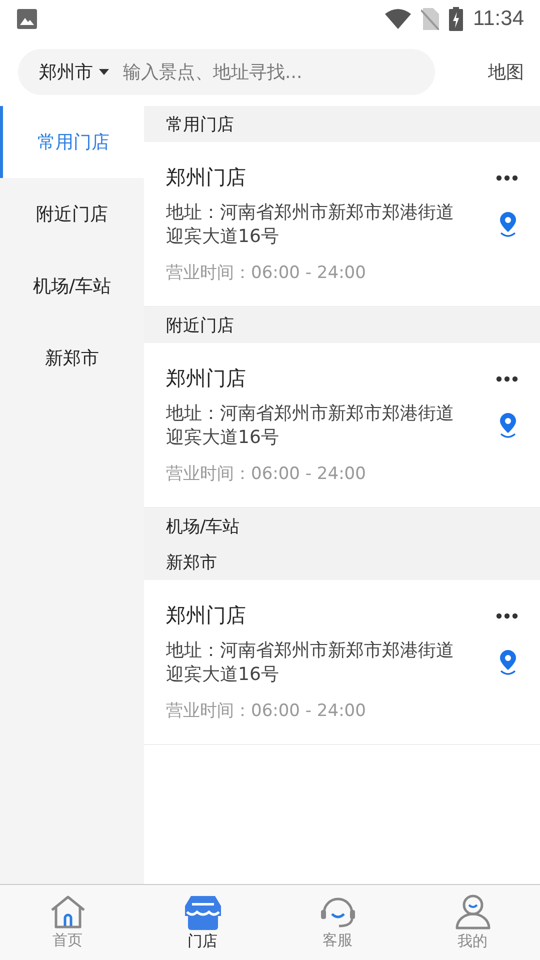 This screenshot has height=960, width=540. I want to click on section-header: 机场/车站, so click(342, 526).